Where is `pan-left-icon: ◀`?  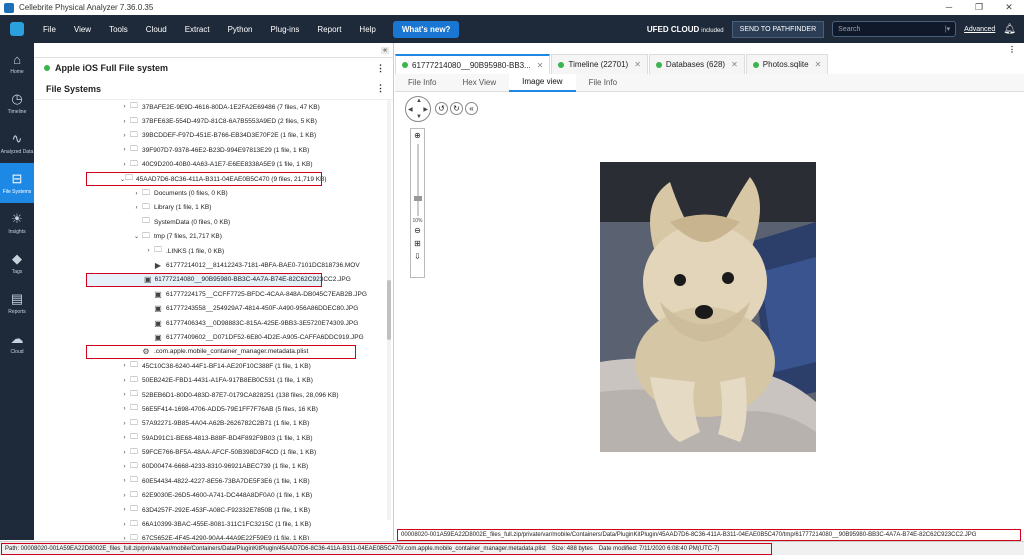 pan-left-icon: ◀ is located at coordinates (410, 109).